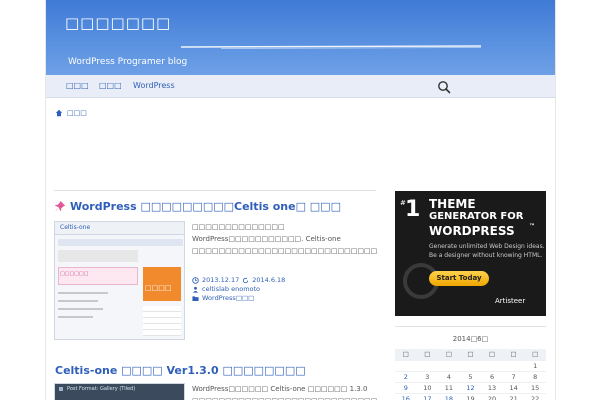 The image size is (600, 400). What do you see at coordinates (413, 209) in the screenshot?
I see `ad-number: 1` at bounding box center [413, 209].